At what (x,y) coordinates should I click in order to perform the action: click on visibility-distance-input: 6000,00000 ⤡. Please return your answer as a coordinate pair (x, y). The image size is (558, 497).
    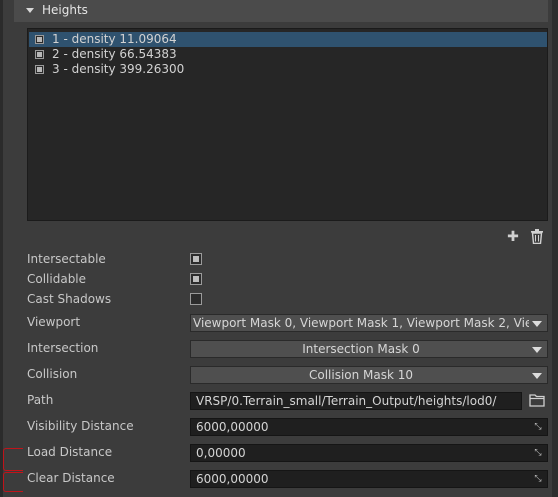
    Looking at the image, I should click on (369, 427).